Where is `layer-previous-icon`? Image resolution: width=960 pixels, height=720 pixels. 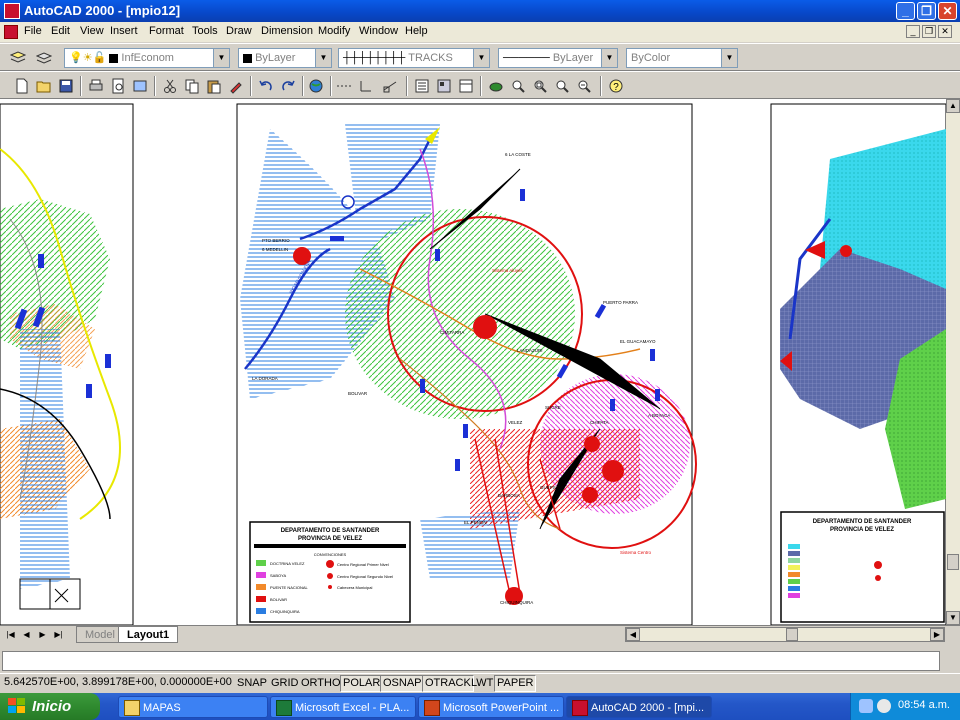 layer-previous-icon is located at coordinates (44, 58).